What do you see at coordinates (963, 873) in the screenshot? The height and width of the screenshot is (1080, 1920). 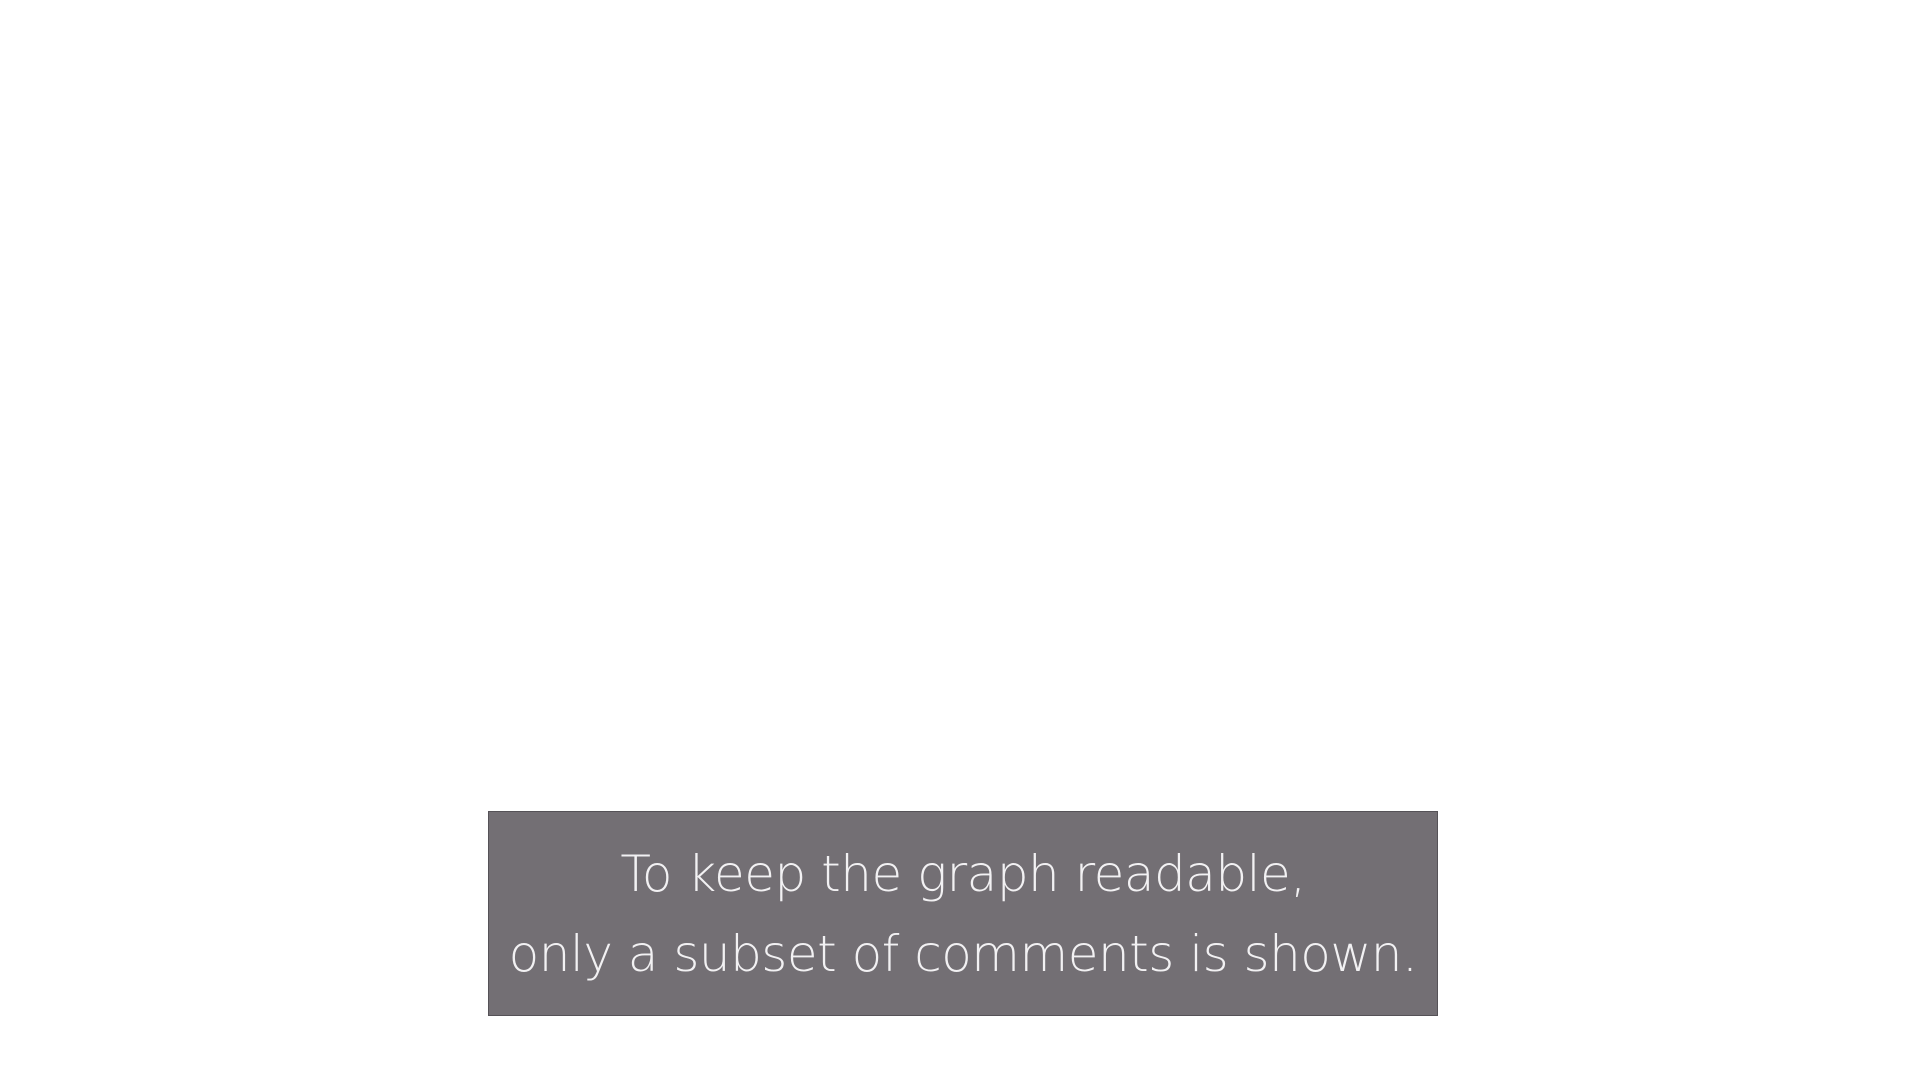 I see `notice-line-1: To keep the graph readable,` at bounding box center [963, 873].